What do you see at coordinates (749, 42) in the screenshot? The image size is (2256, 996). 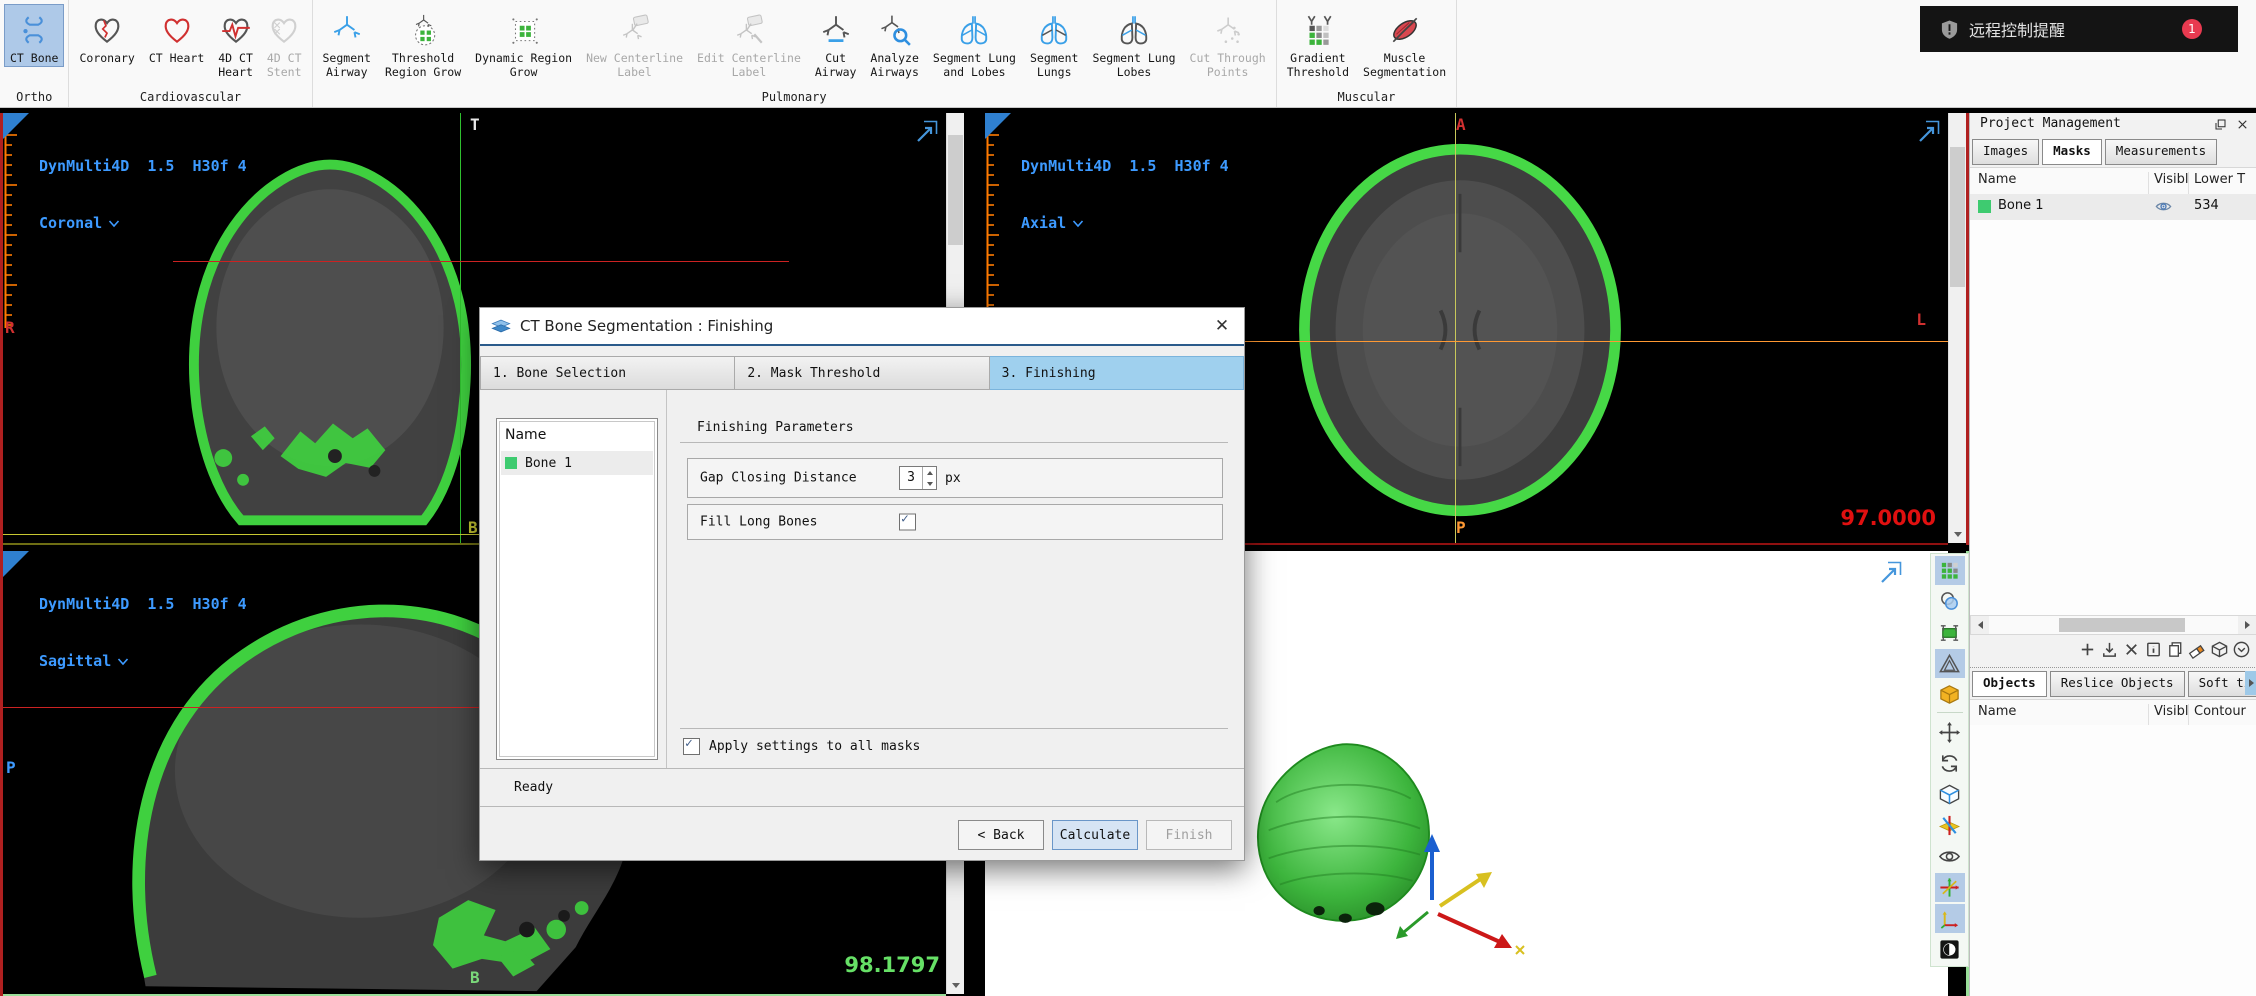 I see `toolbar-item-edit-centerline-label: Edit Centerline Label` at bounding box center [749, 42].